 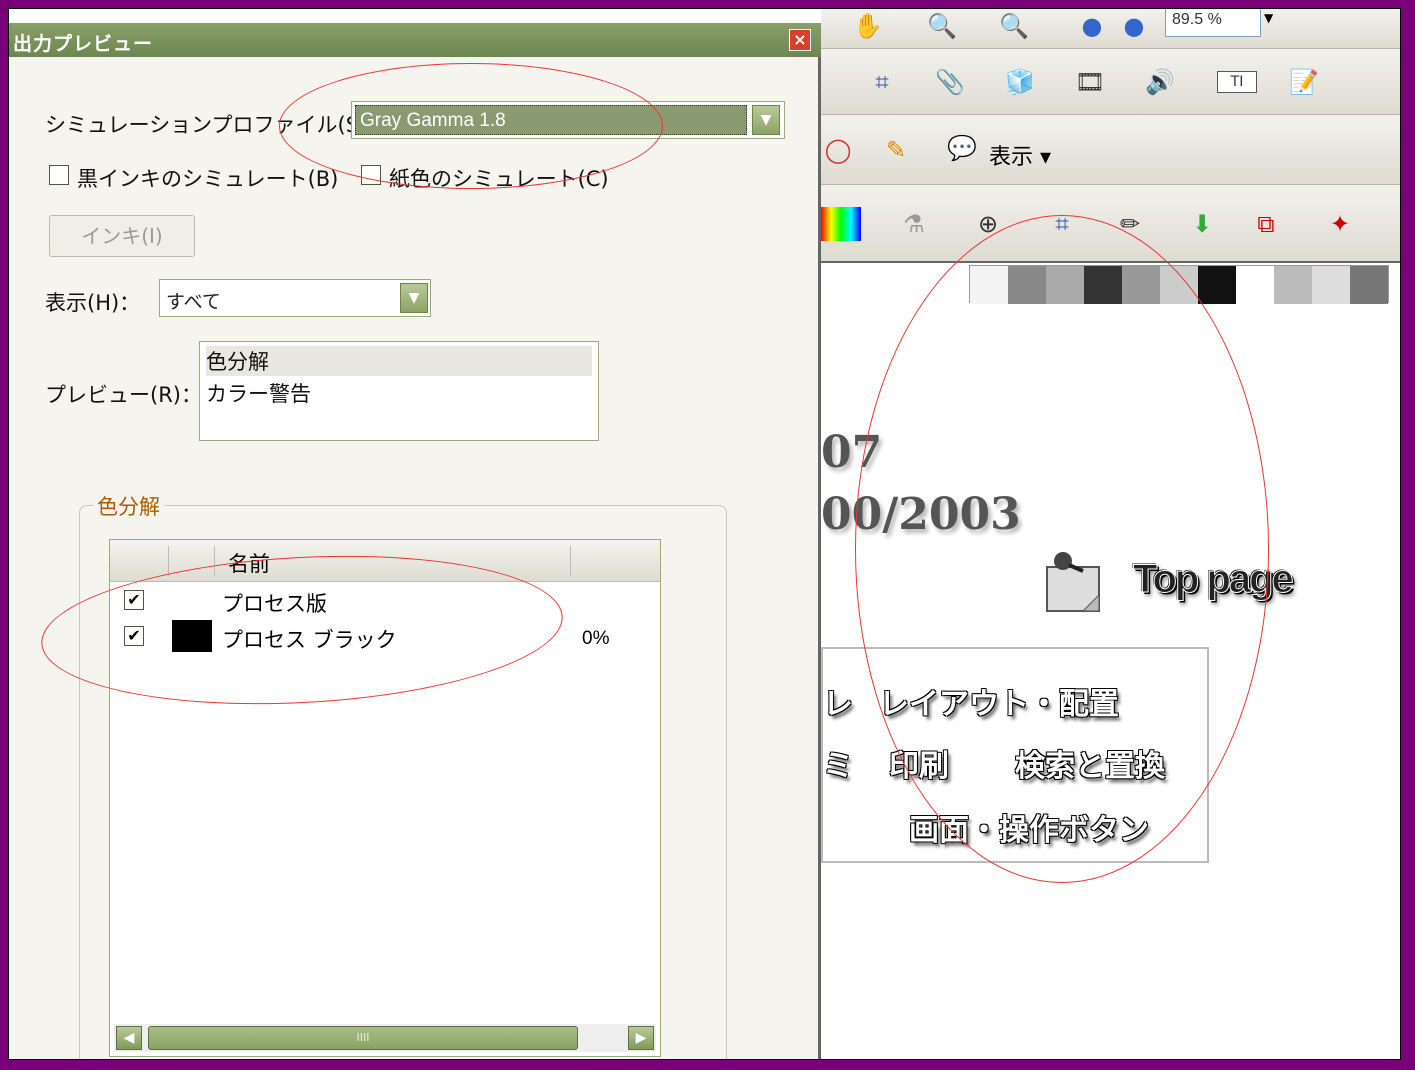 I want to click on scroll-thumb: IIII, so click(x=363, y=1038).